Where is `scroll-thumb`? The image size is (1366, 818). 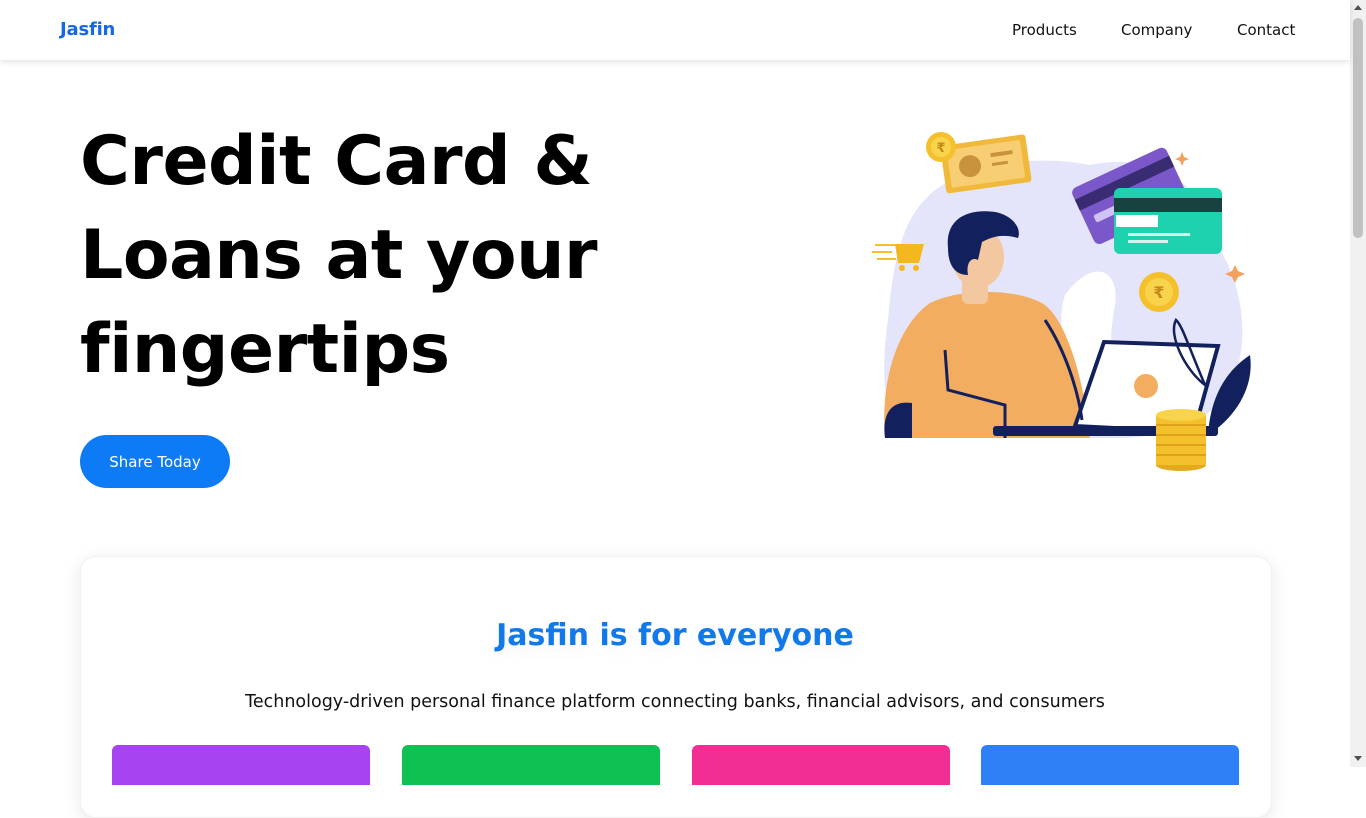
scroll-thumb is located at coordinates (1358, 128).